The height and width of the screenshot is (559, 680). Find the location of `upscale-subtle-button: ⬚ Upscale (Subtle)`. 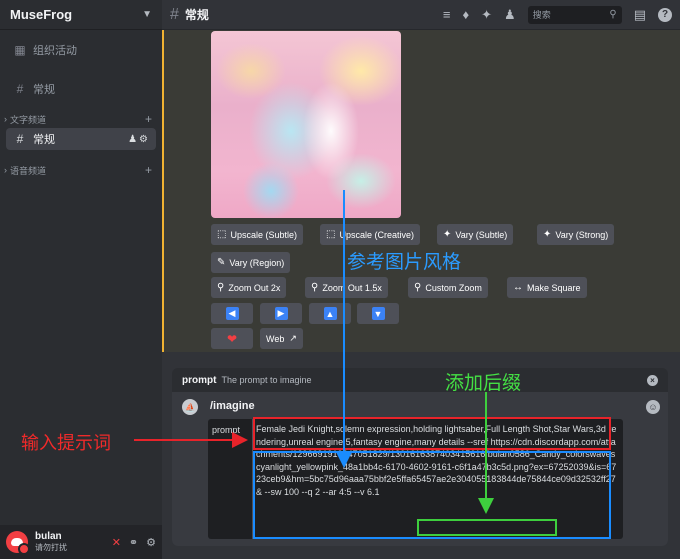

upscale-subtle-button: ⬚ Upscale (Subtle) is located at coordinates (257, 234).